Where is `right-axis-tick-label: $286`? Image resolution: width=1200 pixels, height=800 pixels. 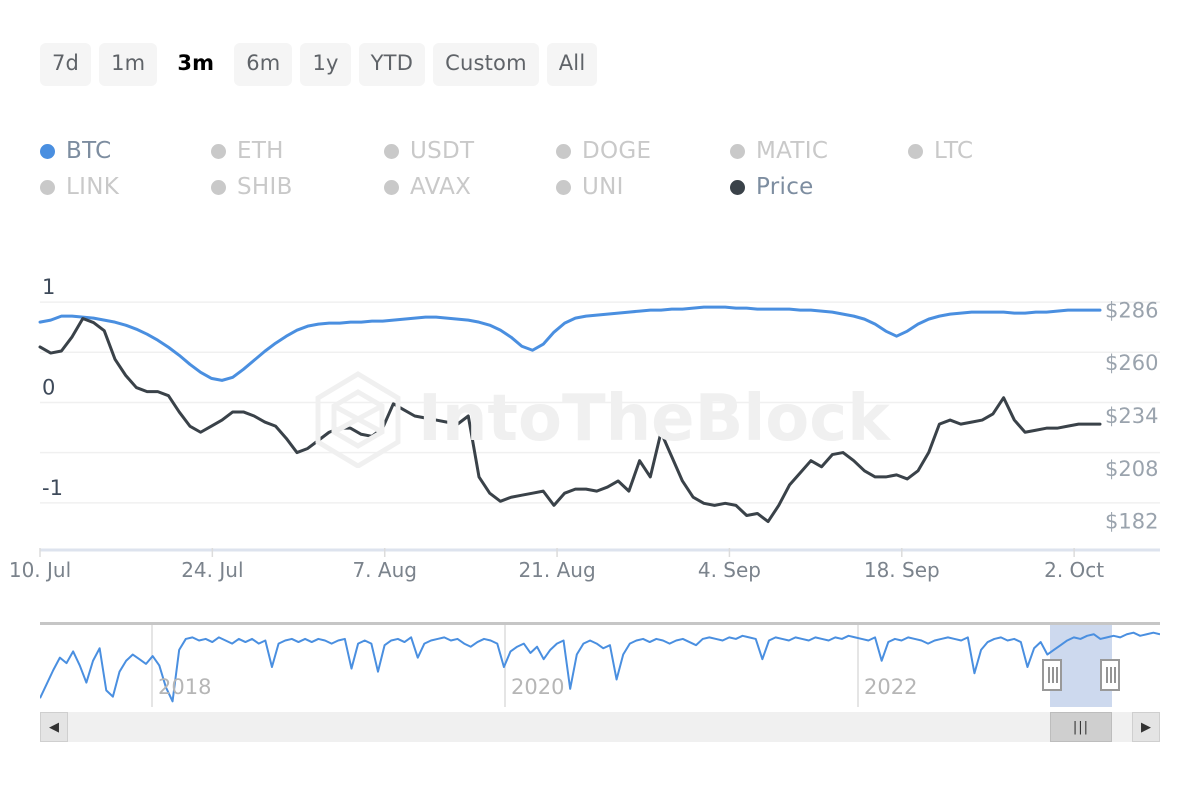 right-axis-tick-label: $286 is located at coordinates (1131, 310).